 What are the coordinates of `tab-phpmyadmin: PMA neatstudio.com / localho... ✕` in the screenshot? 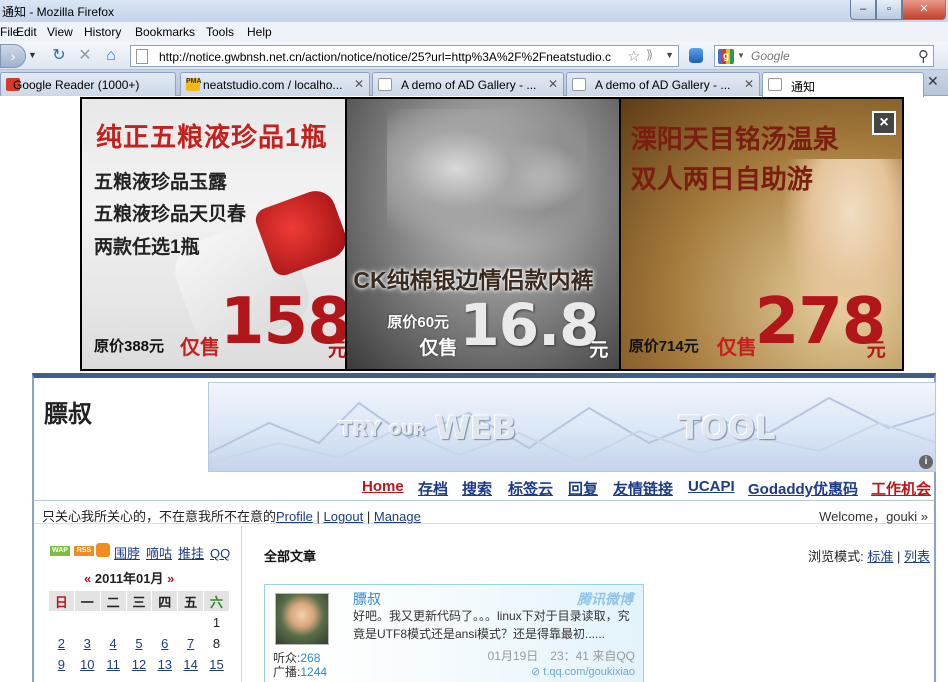 It's located at (275, 84).